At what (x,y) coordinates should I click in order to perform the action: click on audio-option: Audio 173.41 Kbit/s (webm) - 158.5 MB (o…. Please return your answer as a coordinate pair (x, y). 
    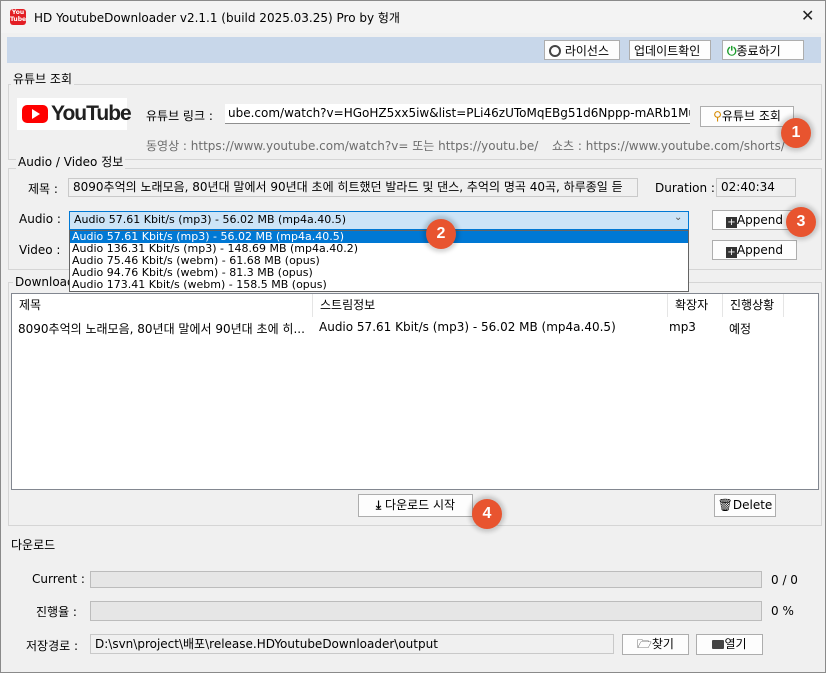
    Looking at the image, I should click on (379, 285).